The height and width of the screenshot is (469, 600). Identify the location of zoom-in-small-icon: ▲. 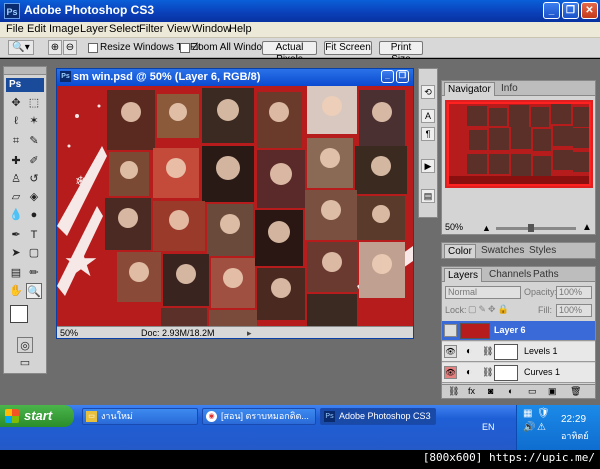
(587, 227).